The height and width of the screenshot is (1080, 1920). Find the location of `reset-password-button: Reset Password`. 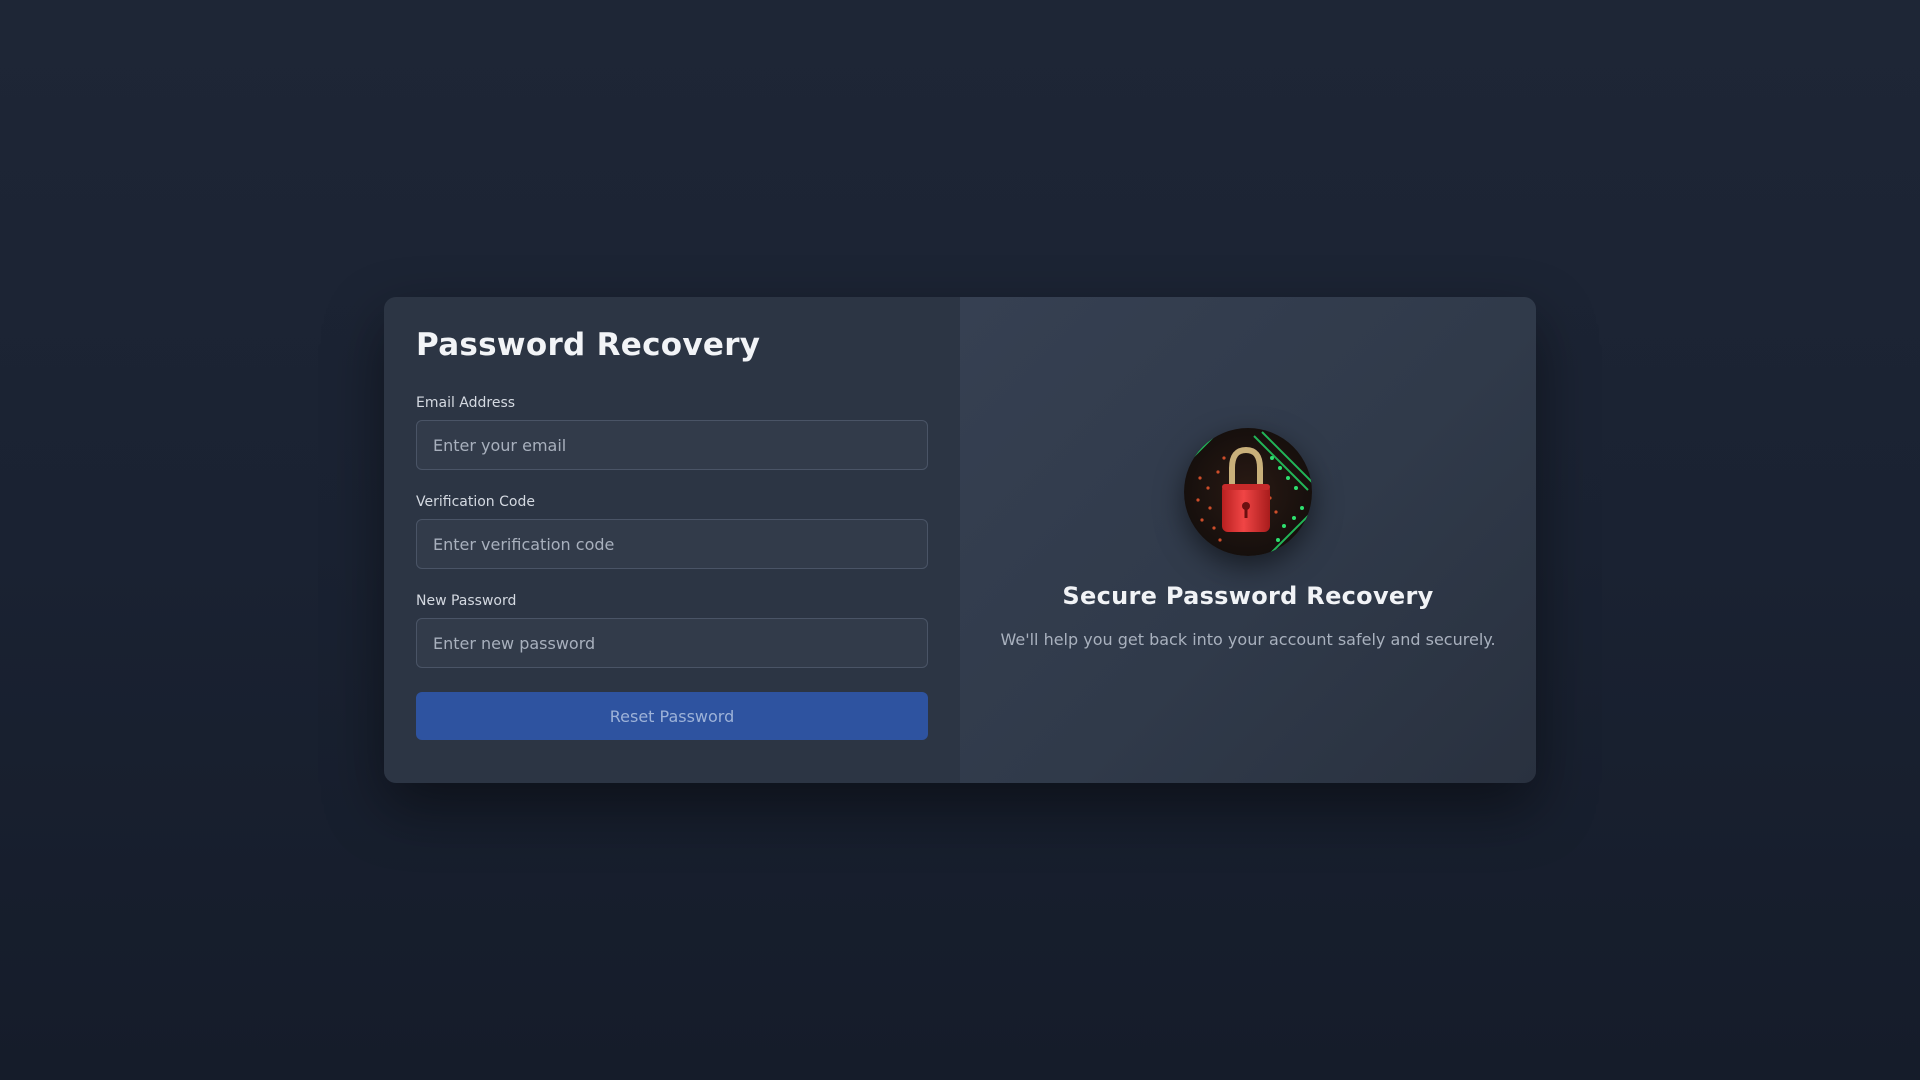

reset-password-button: Reset Password is located at coordinates (672, 716).